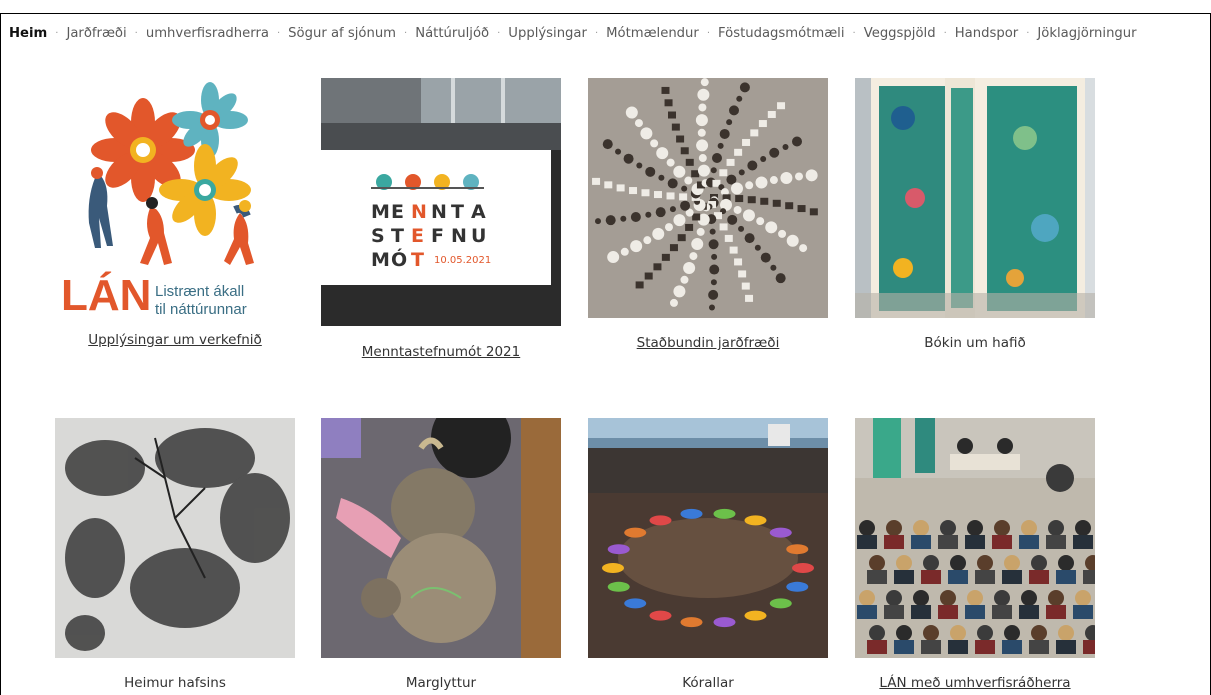  Describe the element at coordinates (207, 33) in the screenshot. I see `nav-item-2: umhverfisradherra` at that location.